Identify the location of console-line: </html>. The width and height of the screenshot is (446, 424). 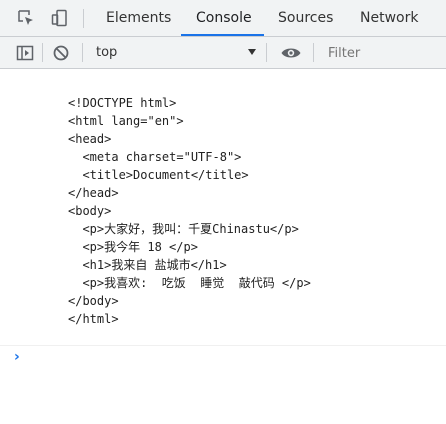
(93, 319).